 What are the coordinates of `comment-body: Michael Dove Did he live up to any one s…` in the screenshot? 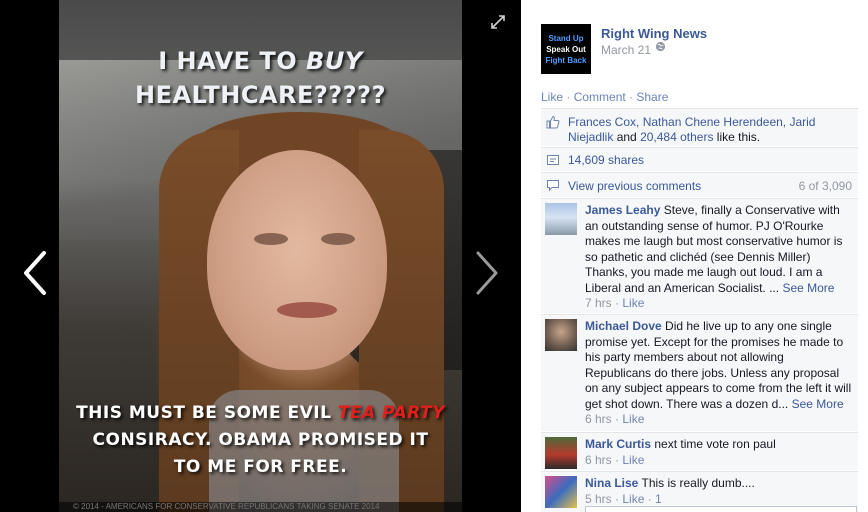 It's located at (718, 372).